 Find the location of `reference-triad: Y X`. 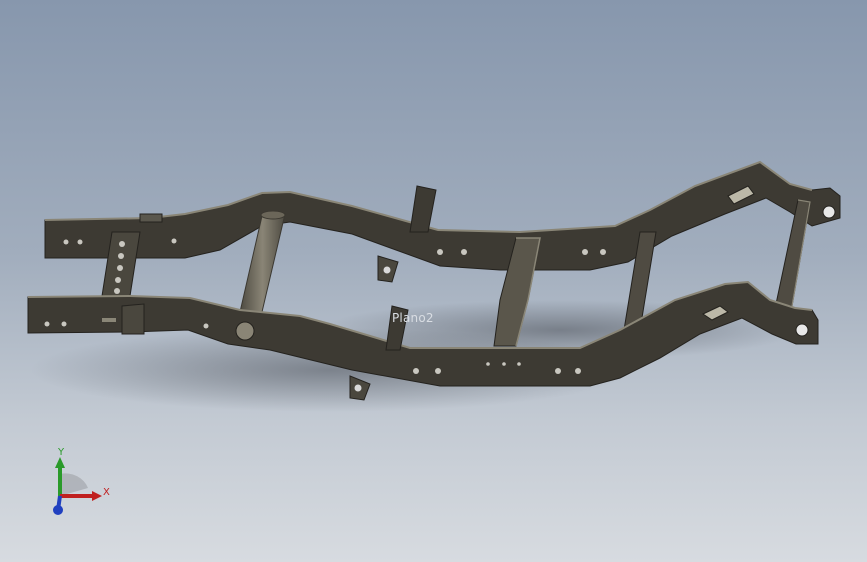

reference-triad: Y X is located at coordinates (79, 482).